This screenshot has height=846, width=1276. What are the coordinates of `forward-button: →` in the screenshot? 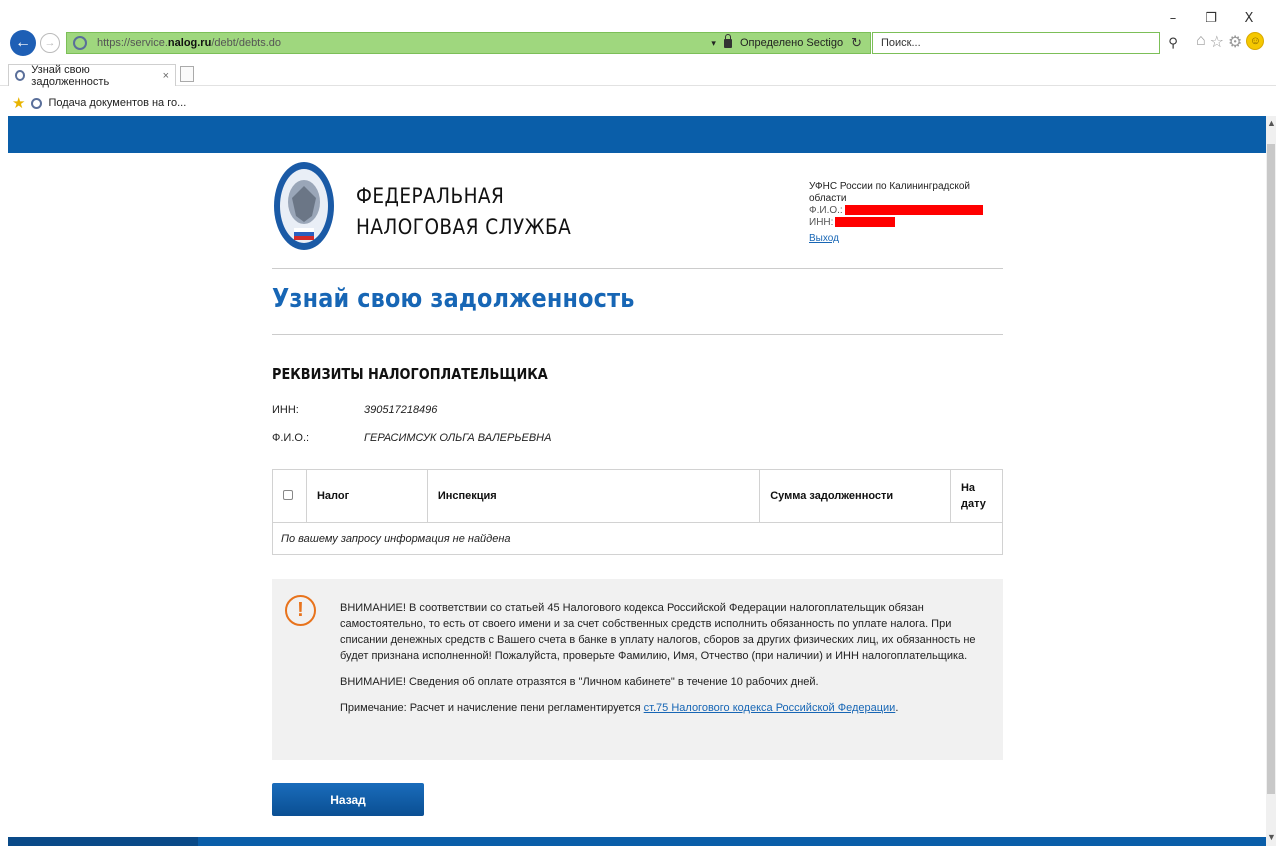 It's located at (50, 43).